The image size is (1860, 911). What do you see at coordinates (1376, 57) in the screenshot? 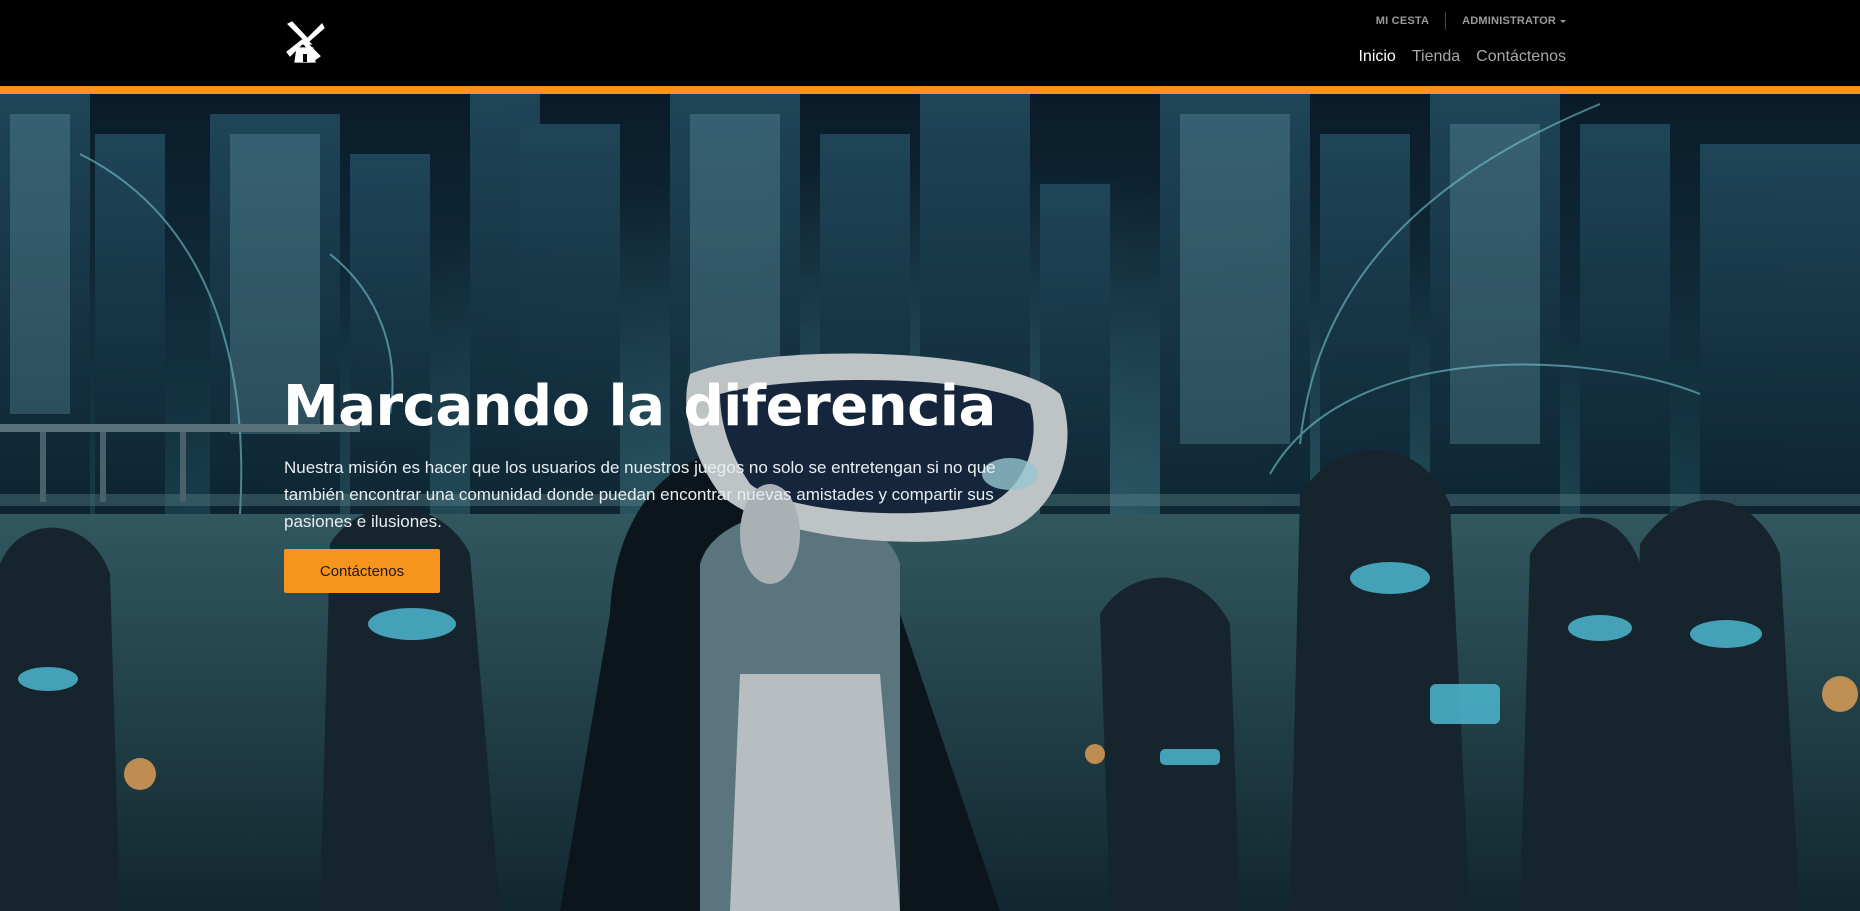
I see `nav-item-inicio: Inicio` at bounding box center [1376, 57].